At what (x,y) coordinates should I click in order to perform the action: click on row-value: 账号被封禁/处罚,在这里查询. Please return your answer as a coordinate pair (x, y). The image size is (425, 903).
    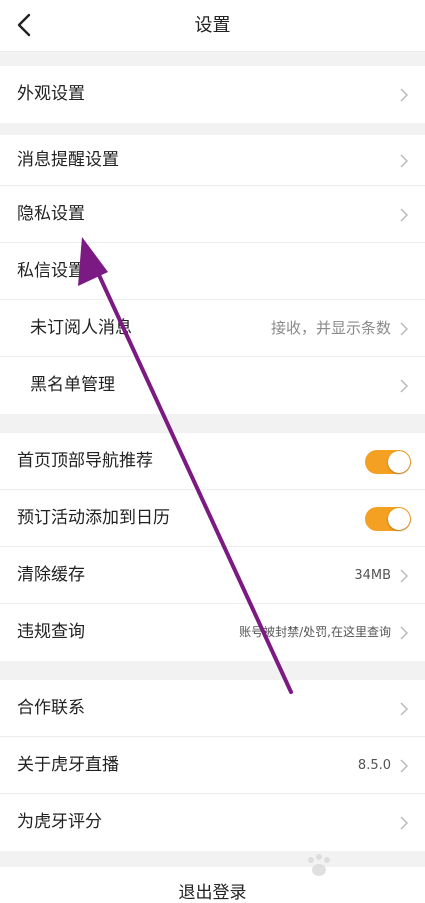
    Looking at the image, I should click on (315, 632).